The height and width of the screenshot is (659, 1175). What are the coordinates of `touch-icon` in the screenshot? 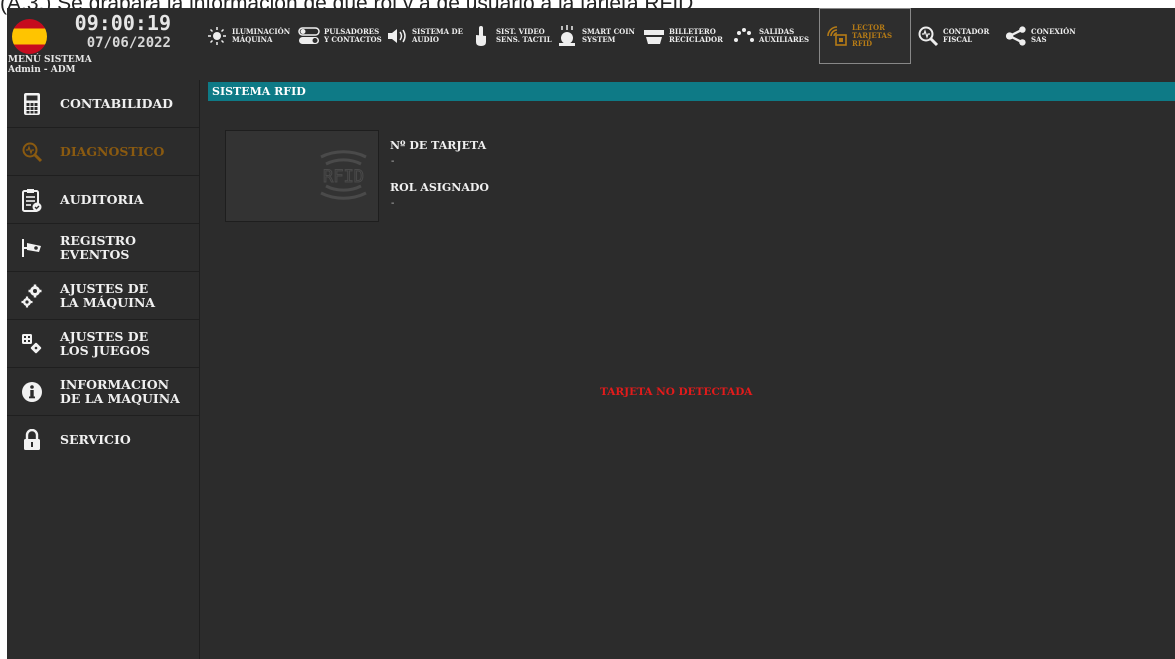 It's located at (481, 36).